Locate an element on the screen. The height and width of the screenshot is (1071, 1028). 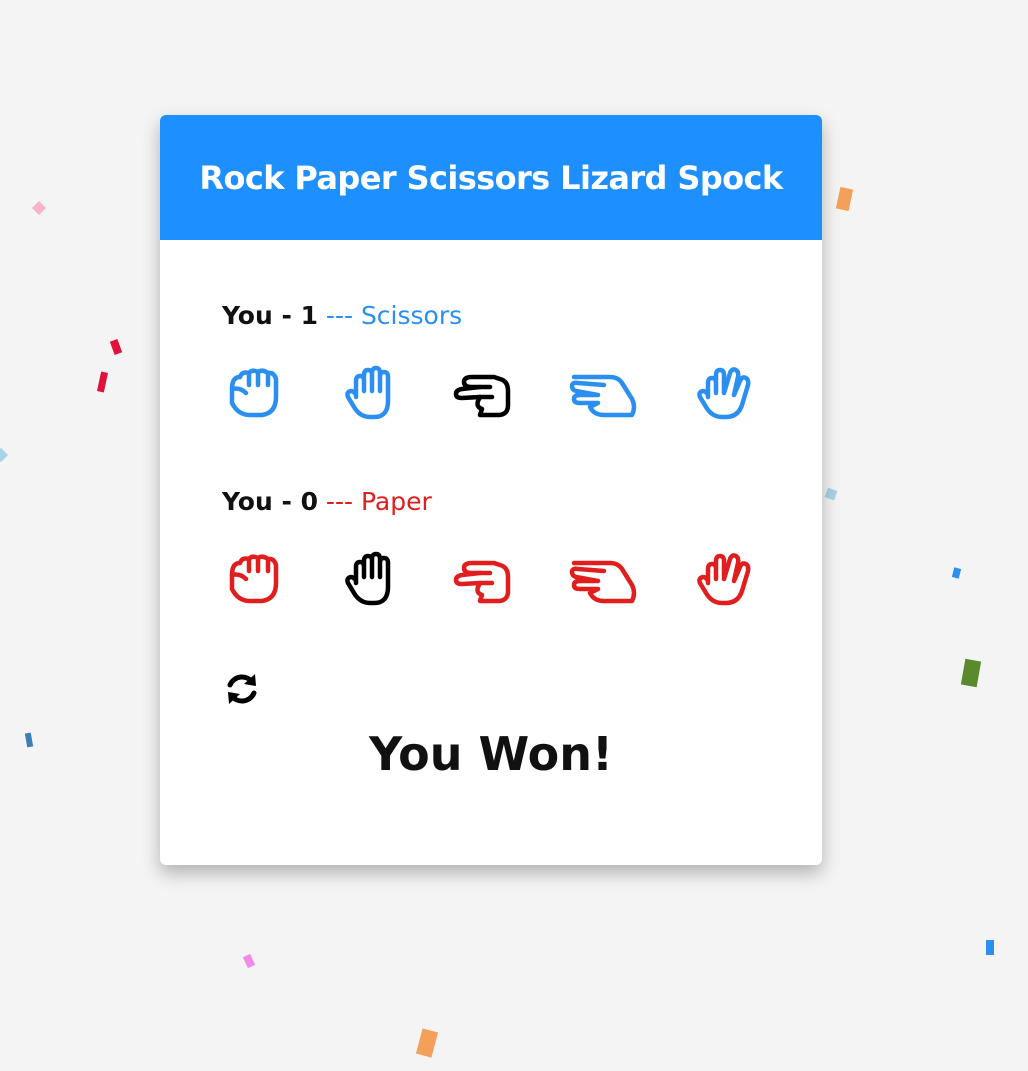
player-one-spock-icon is located at coordinates (727, 393).